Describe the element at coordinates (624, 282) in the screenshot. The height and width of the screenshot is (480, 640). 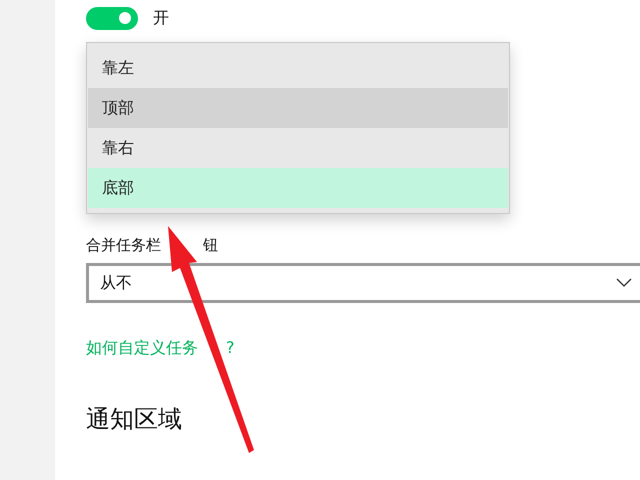
I see `chevron-down-icon` at that location.